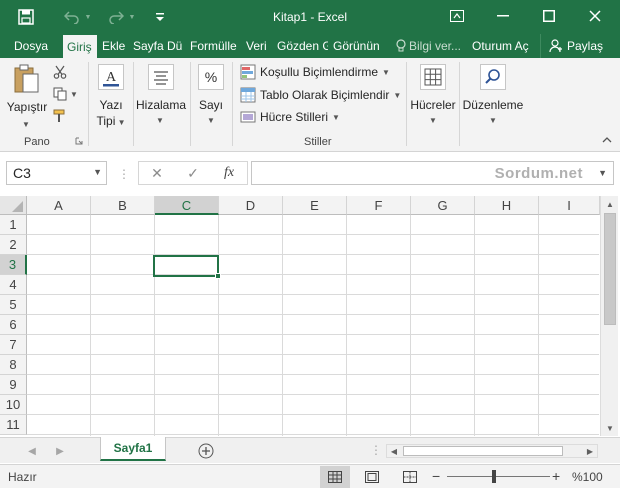 Image resolution: width=620 pixels, height=488 pixels. What do you see at coordinates (13, 365) in the screenshot?
I see `row-header-8: 8` at bounding box center [13, 365].